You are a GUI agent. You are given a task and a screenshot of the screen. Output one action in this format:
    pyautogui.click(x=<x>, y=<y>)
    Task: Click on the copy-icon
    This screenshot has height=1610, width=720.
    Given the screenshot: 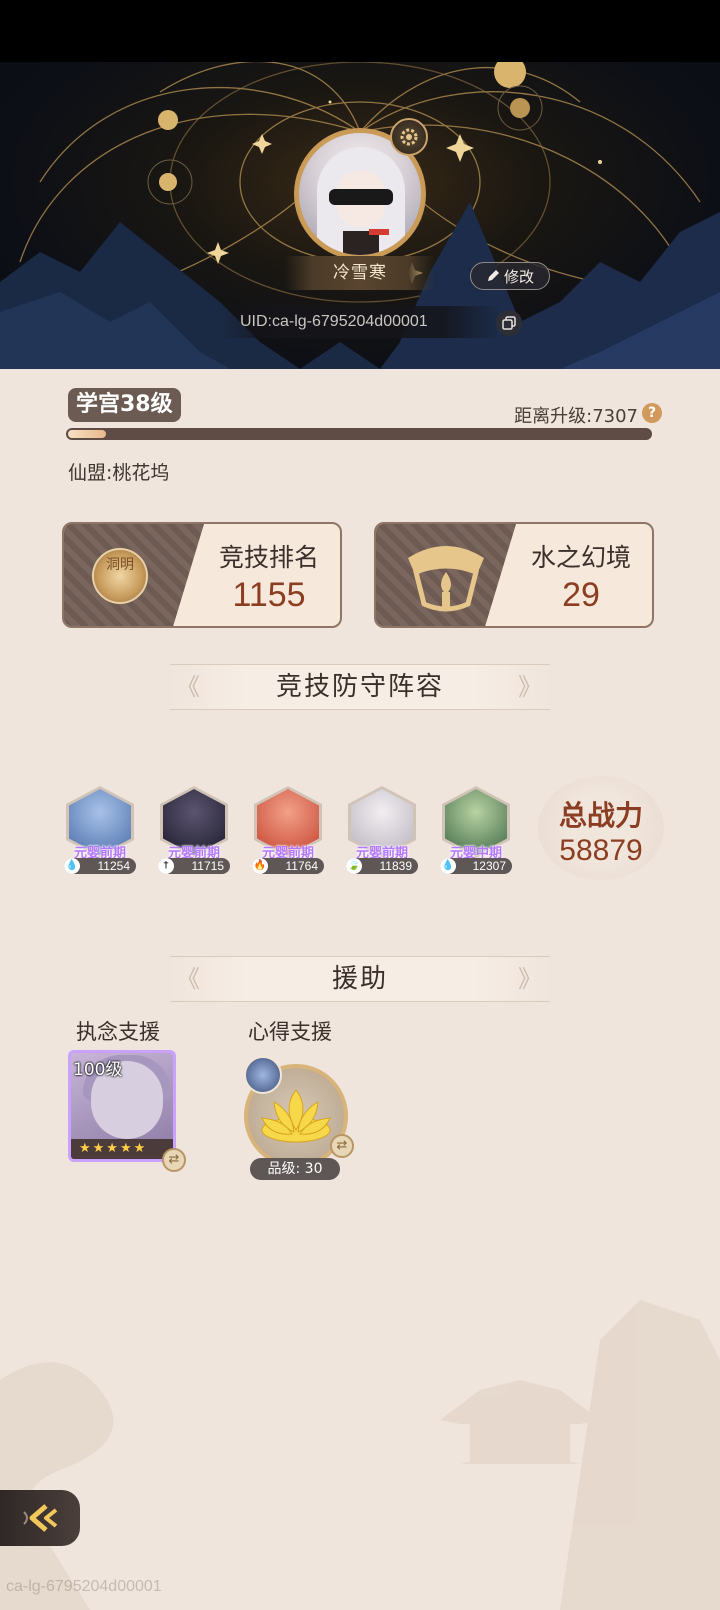 What is the action you would take?
    pyautogui.click(x=509, y=323)
    